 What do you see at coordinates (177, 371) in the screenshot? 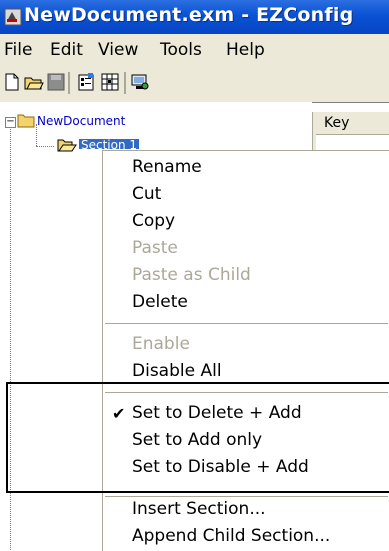
I see `menu-item-disable-all: Disable All` at bounding box center [177, 371].